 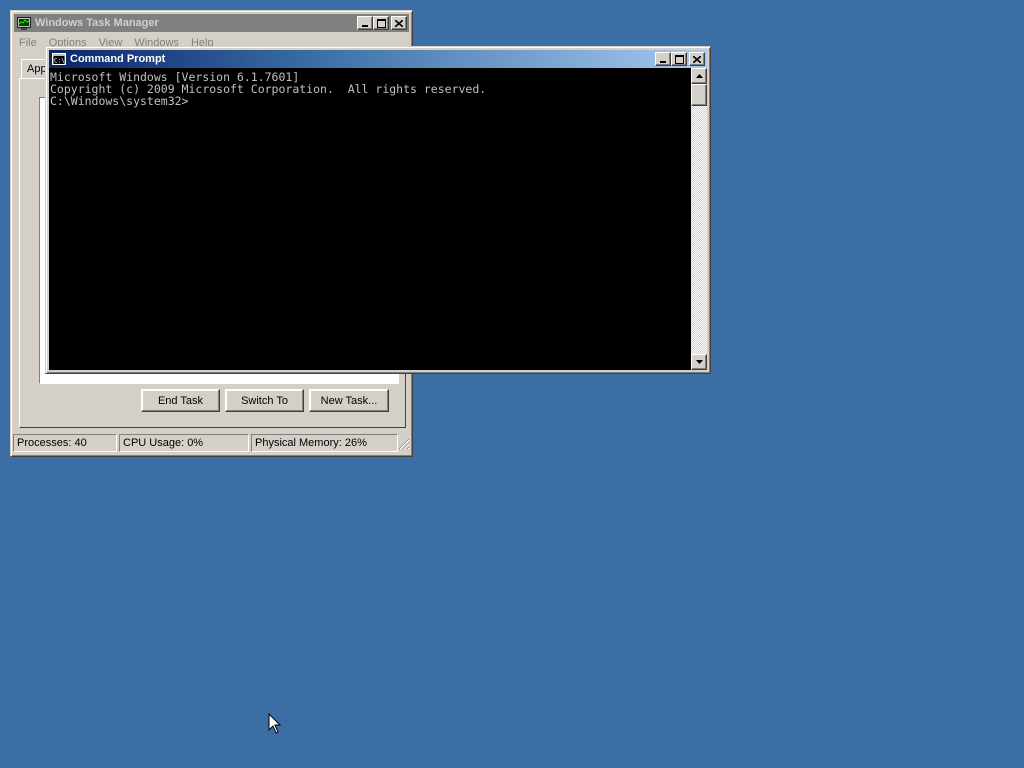 I want to click on window-title: Command Prompt, so click(x=118, y=59).